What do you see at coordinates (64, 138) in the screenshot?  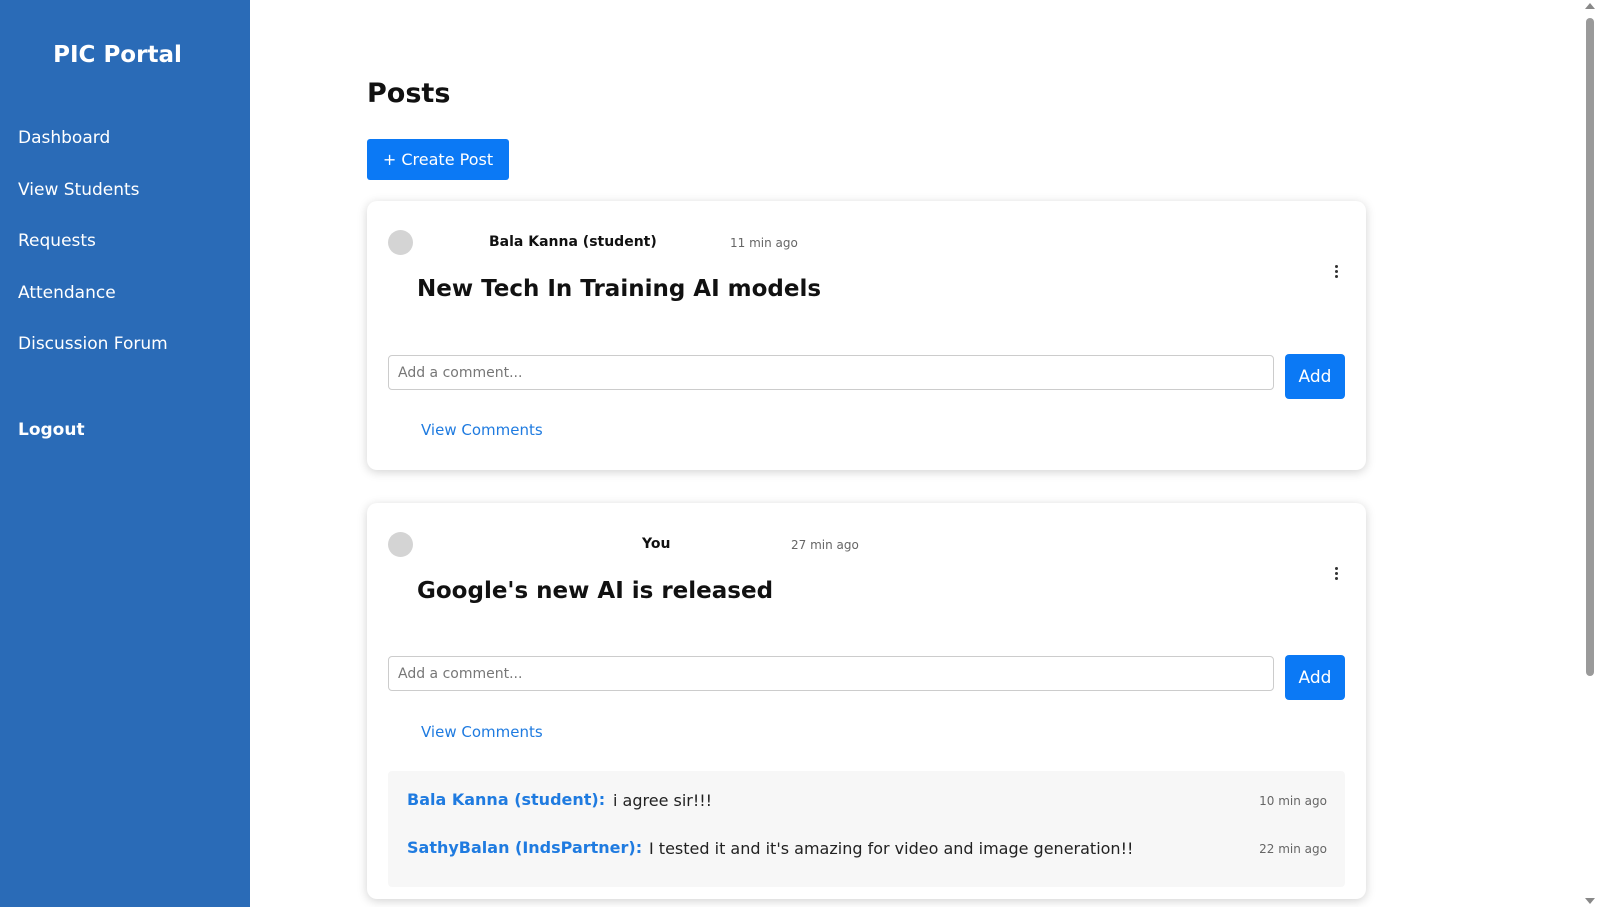 I see `sidebar-item-dashboard: Dashboard` at bounding box center [64, 138].